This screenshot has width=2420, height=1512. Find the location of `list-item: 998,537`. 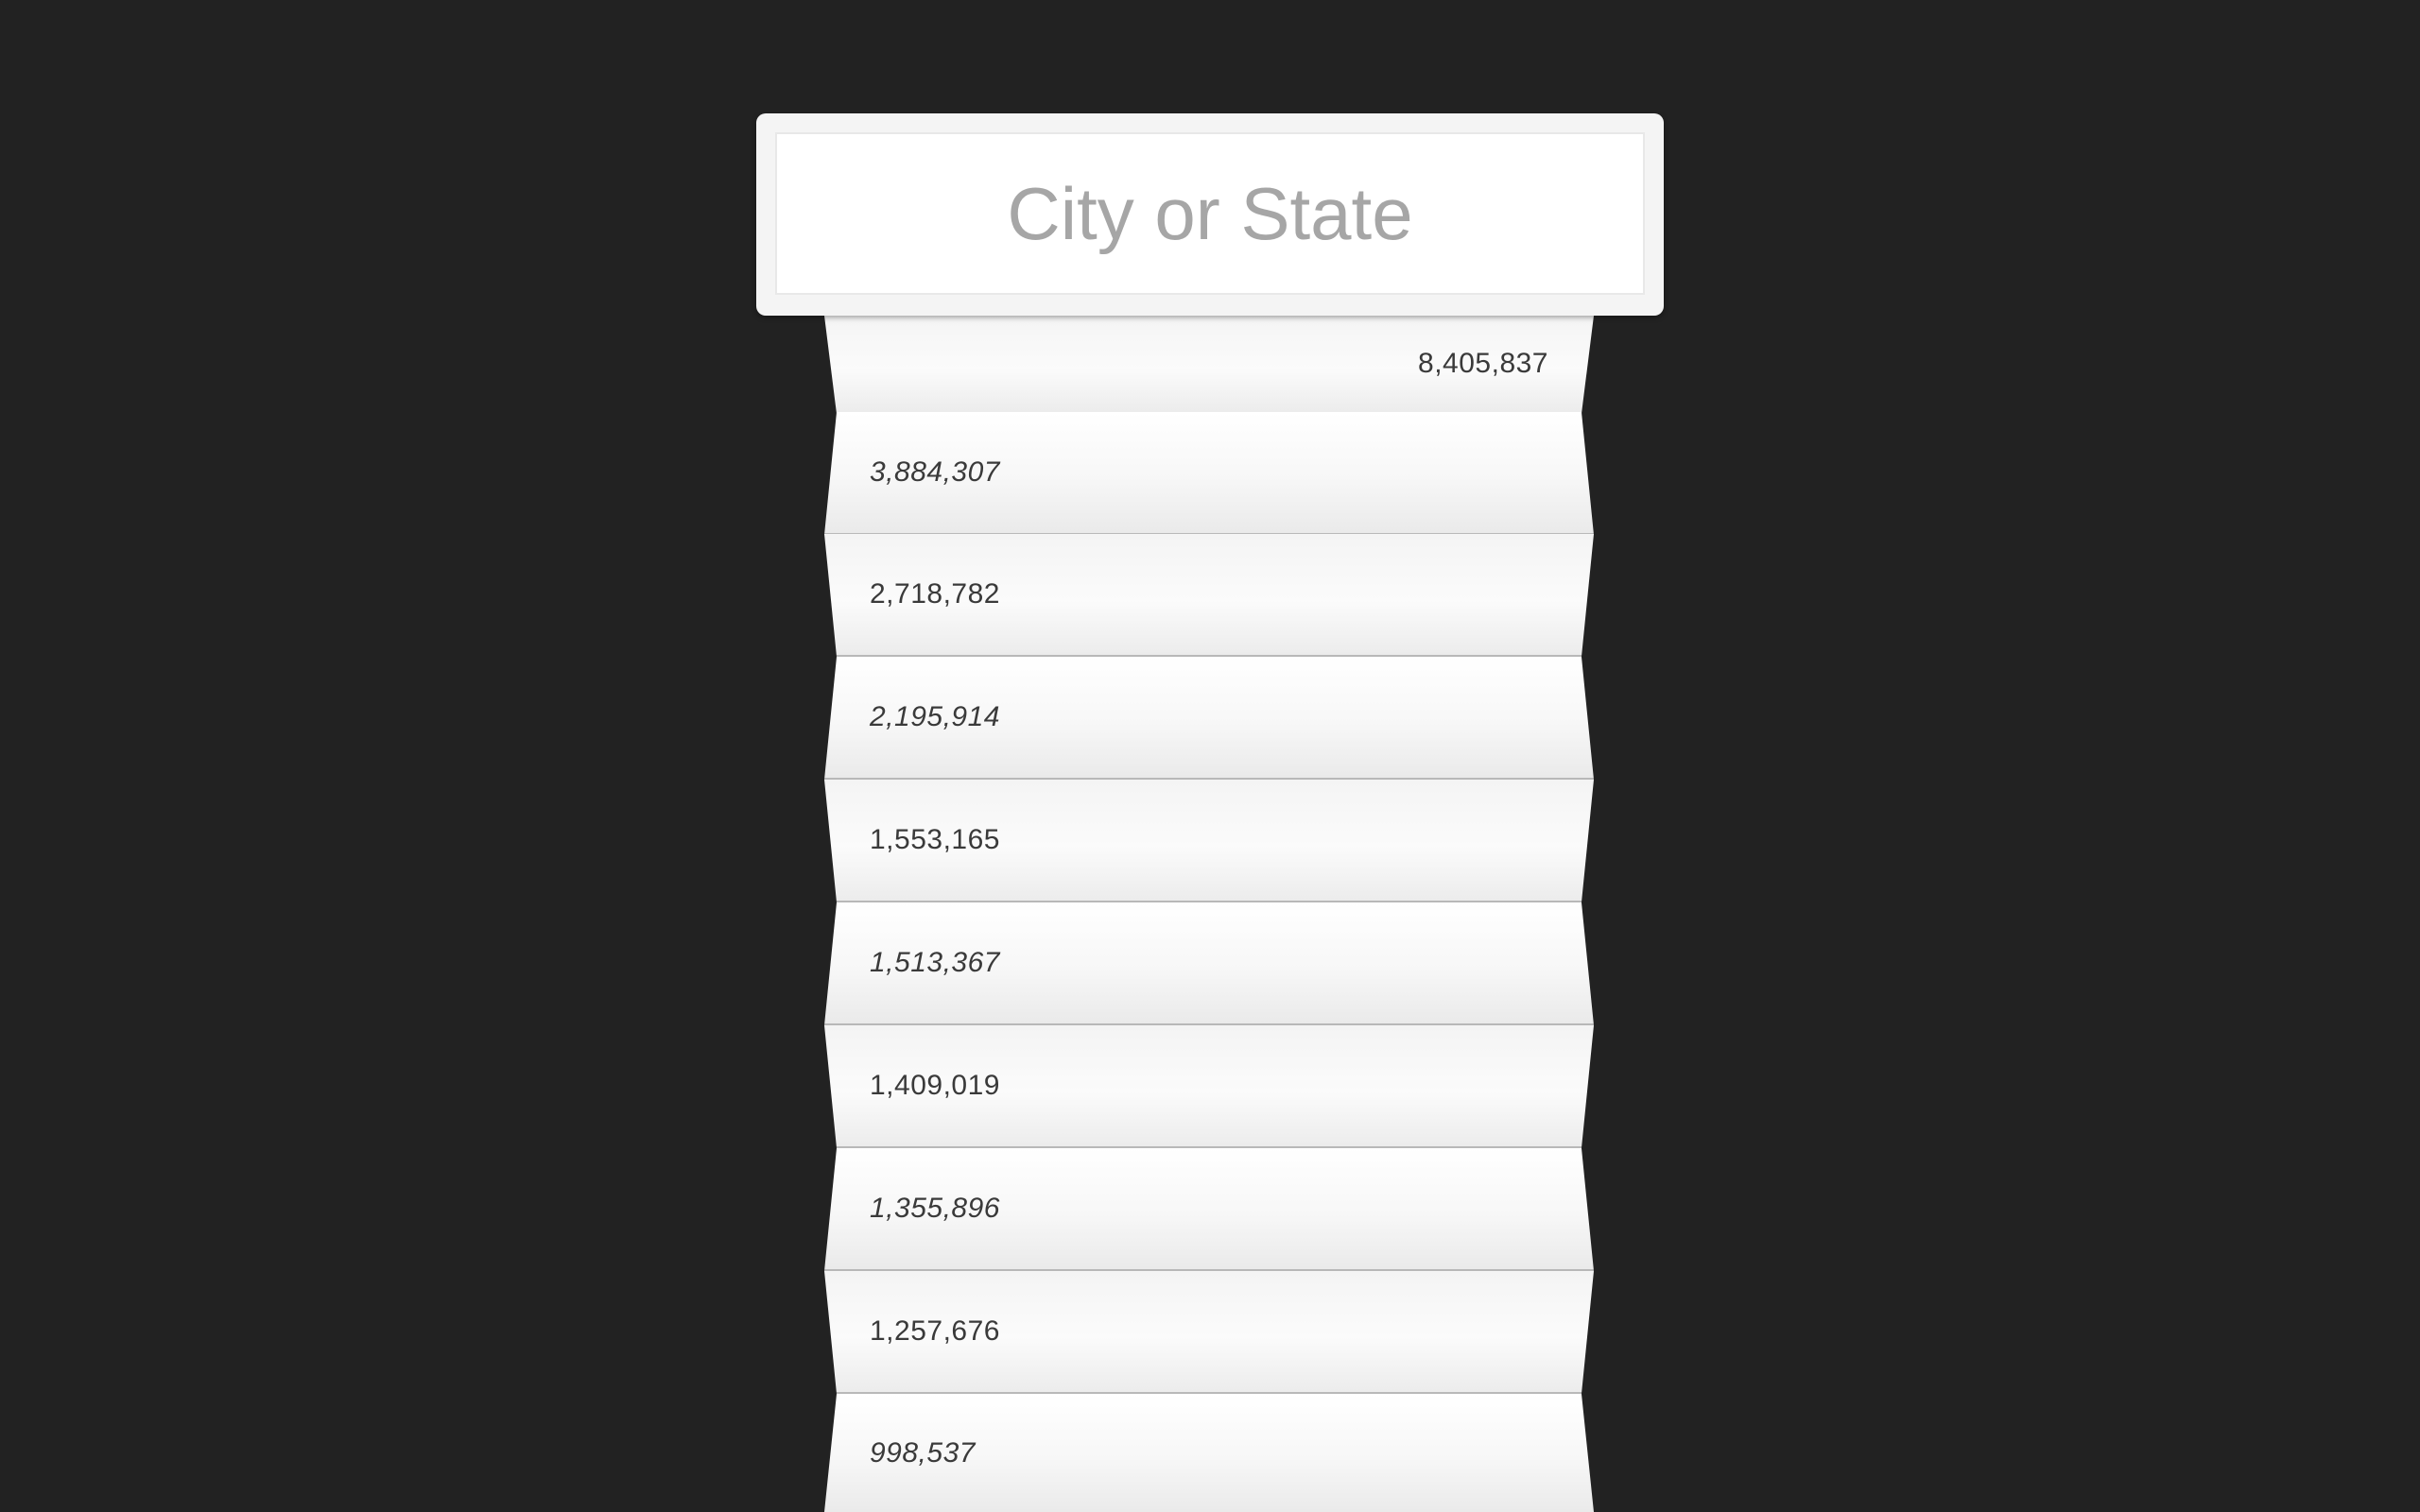

list-item: 998,537 is located at coordinates (1209, 1453).